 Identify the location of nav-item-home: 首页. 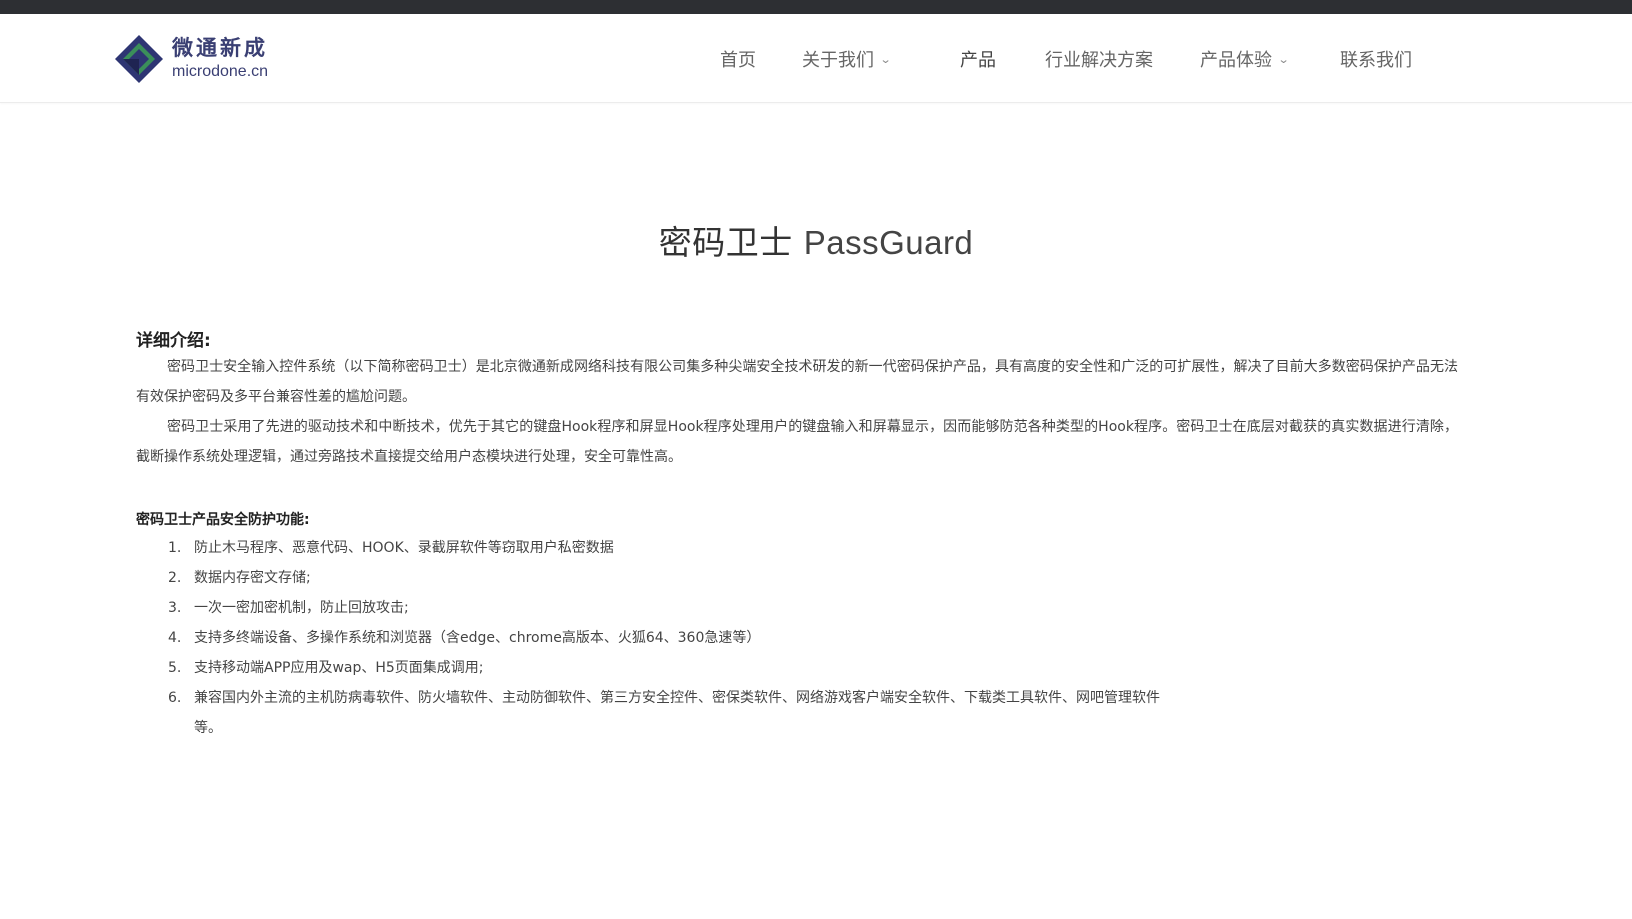
(738, 59).